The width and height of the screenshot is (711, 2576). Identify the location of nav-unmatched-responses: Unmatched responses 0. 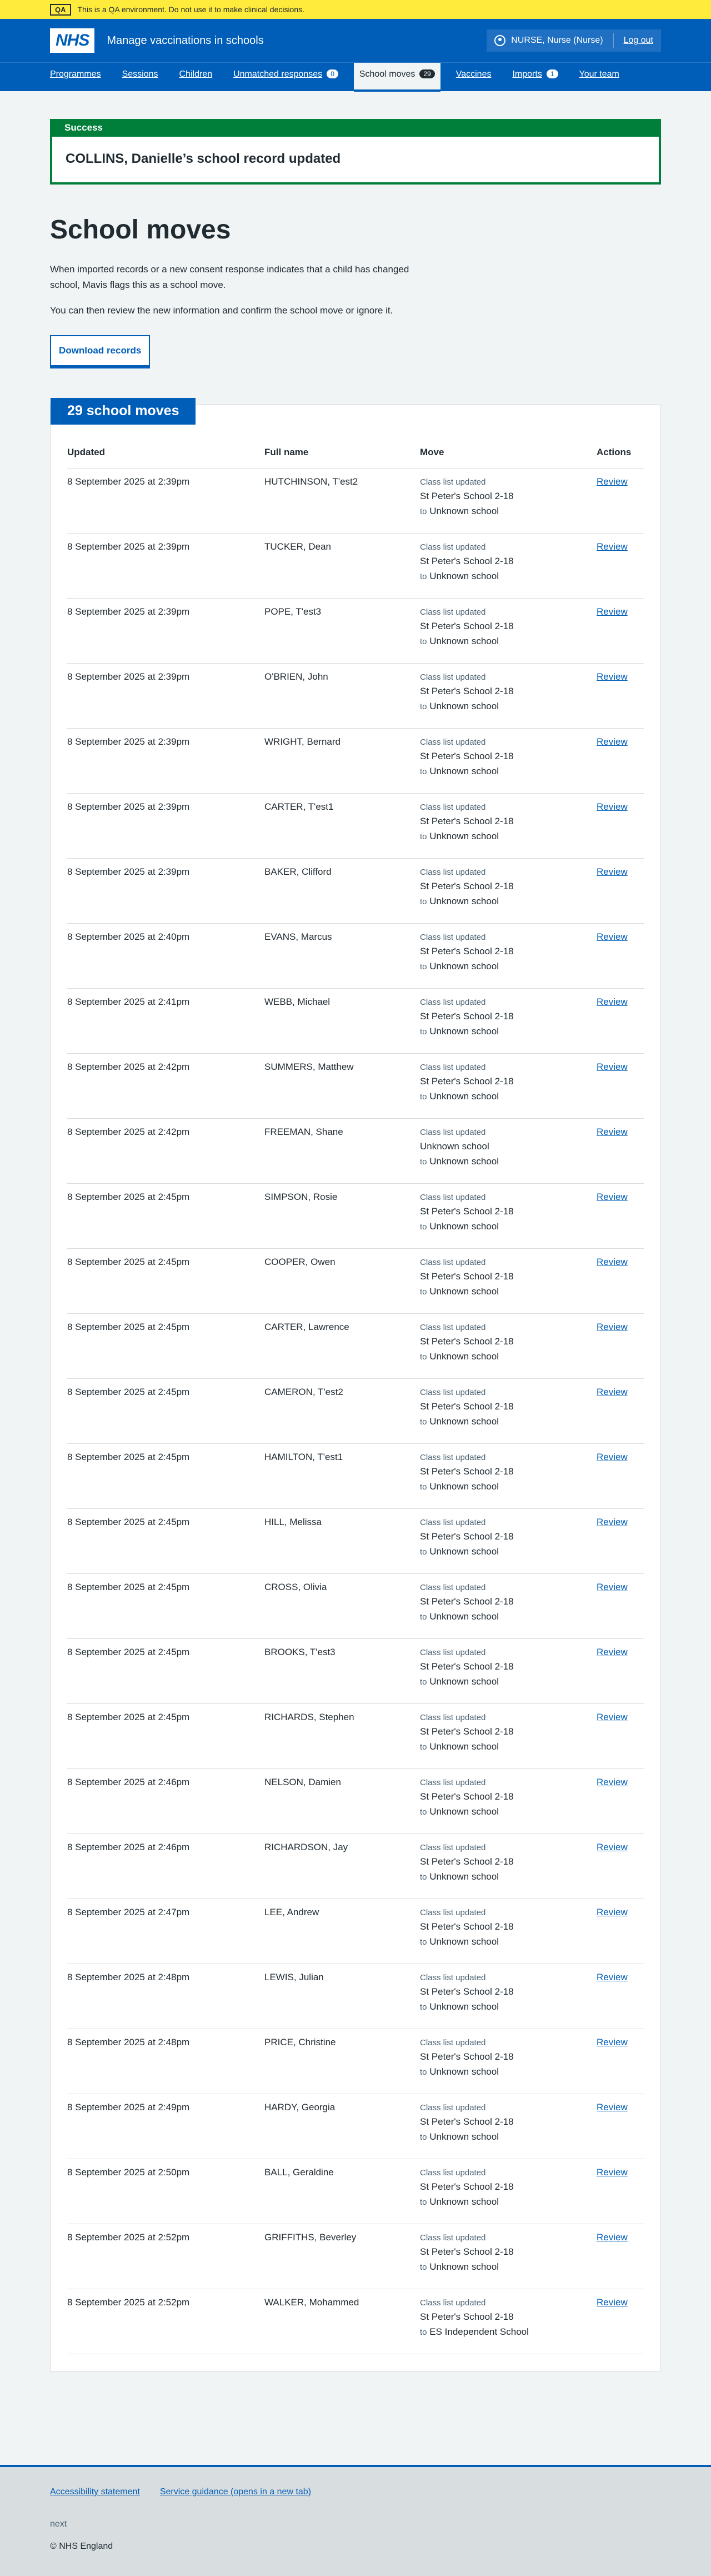
(285, 77).